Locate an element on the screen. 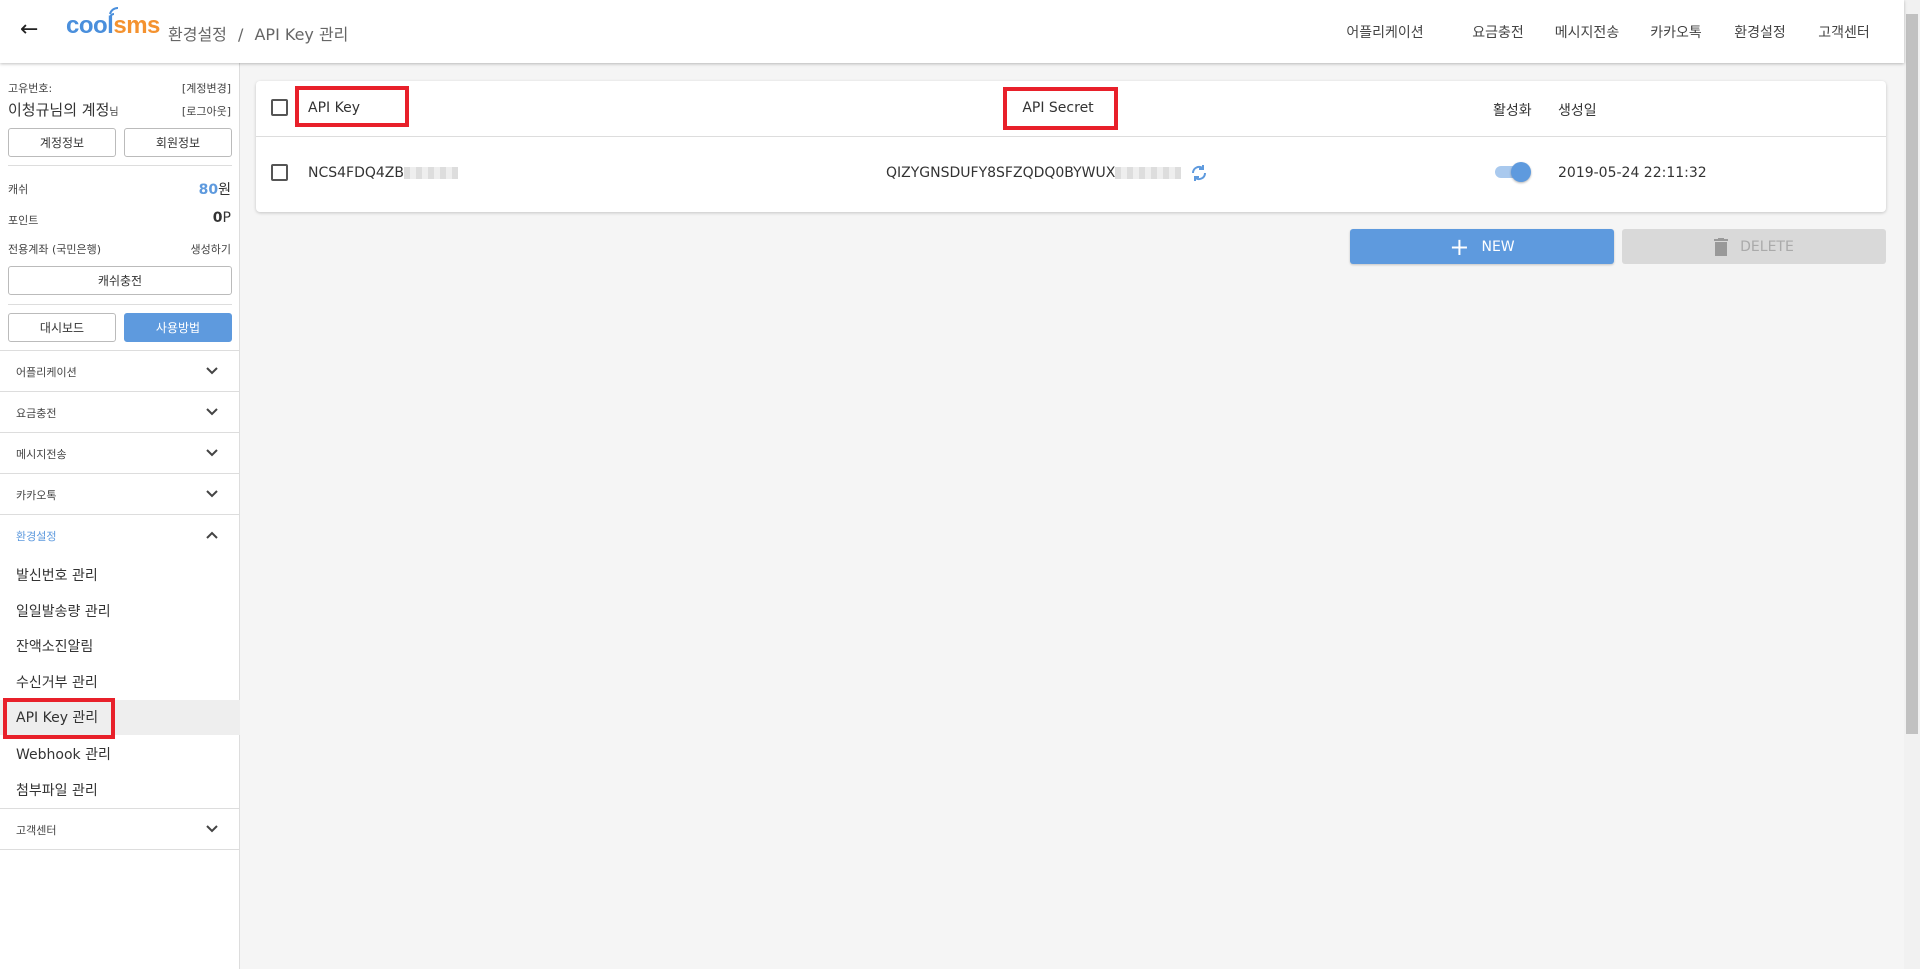  logout-link: [로그아웃] is located at coordinates (206, 111).